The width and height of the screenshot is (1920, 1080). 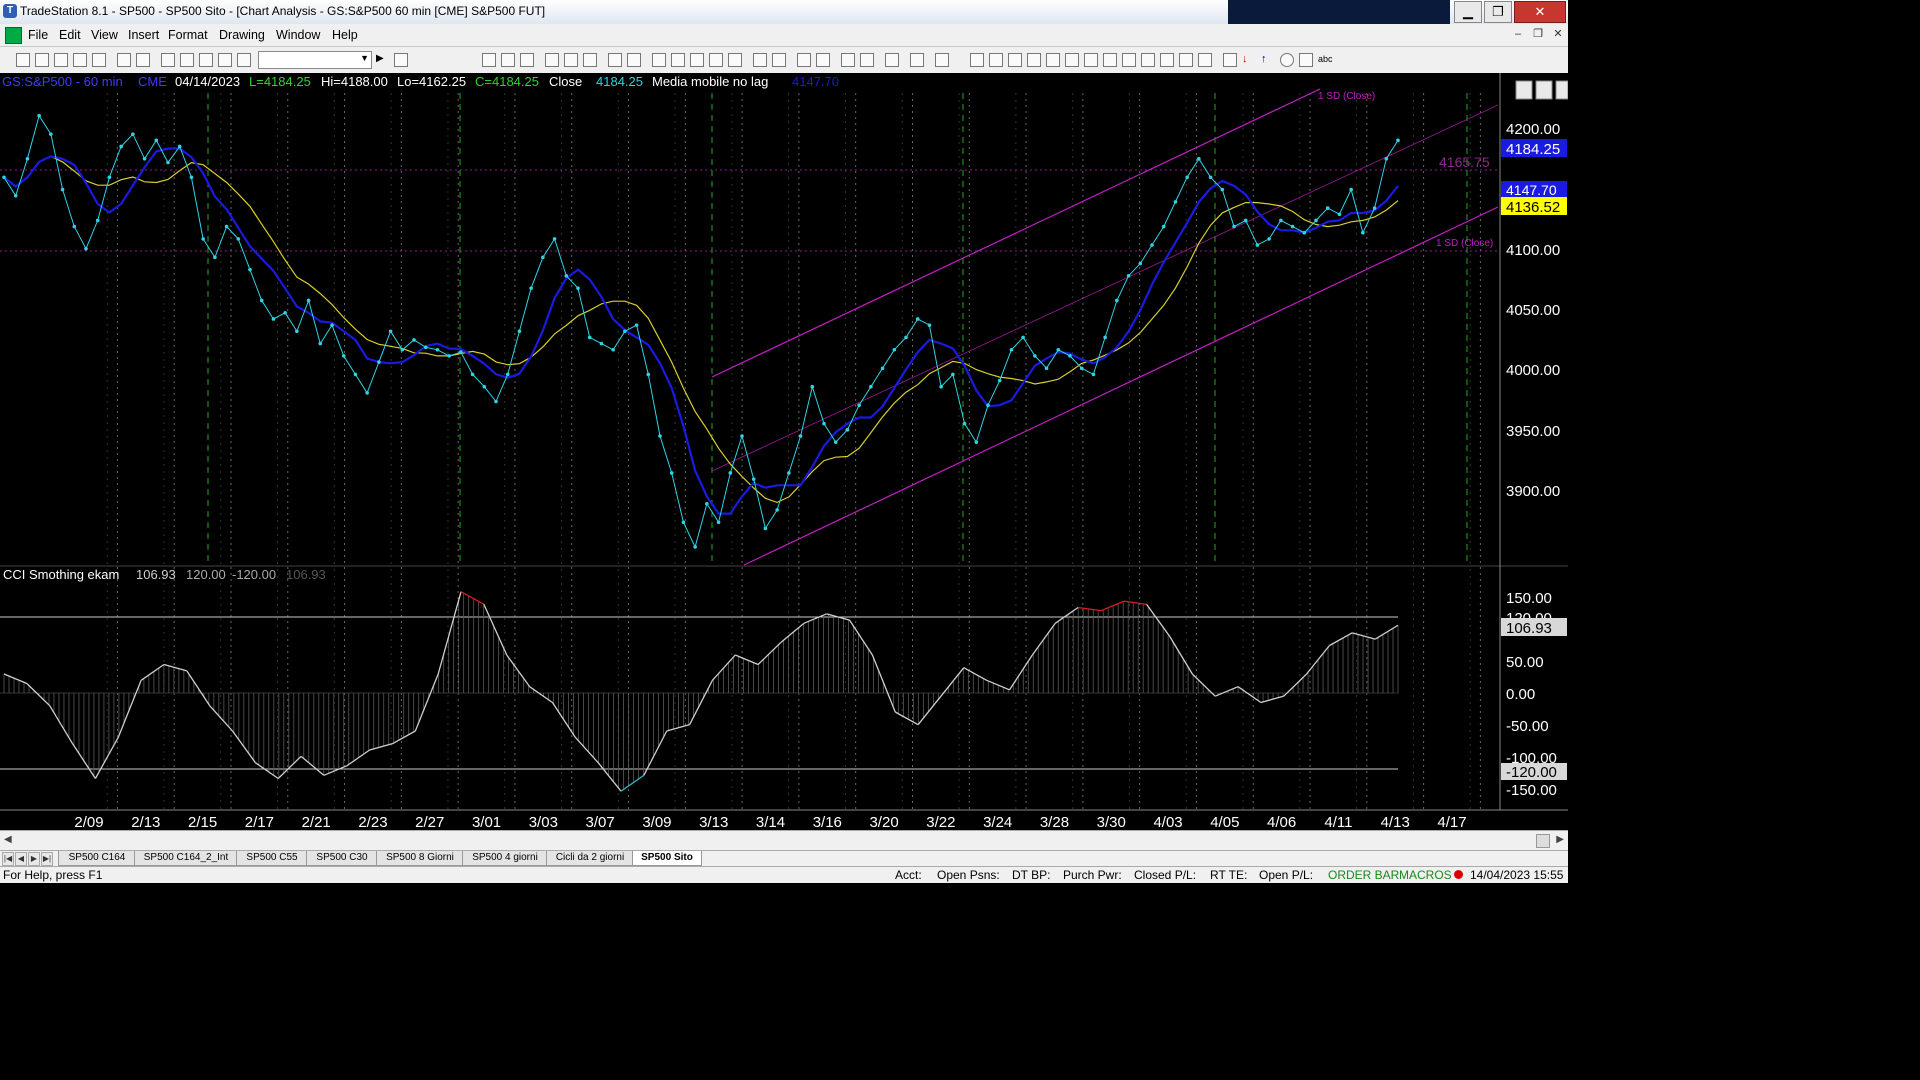 I want to click on layout-3-icon, so click(x=527, y=60).